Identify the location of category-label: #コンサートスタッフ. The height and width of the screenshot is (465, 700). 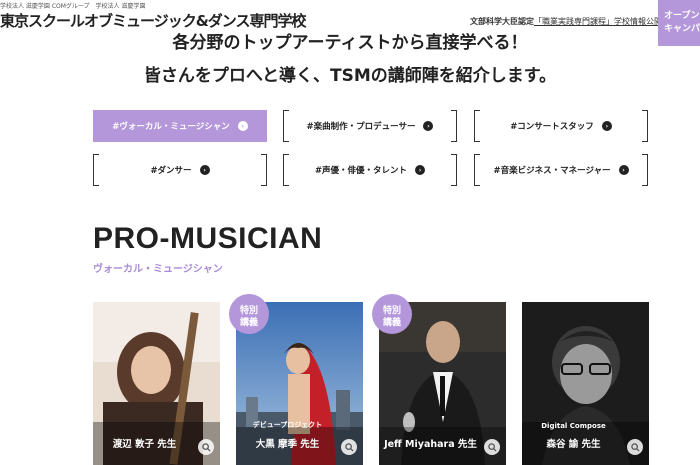
(552, 127).